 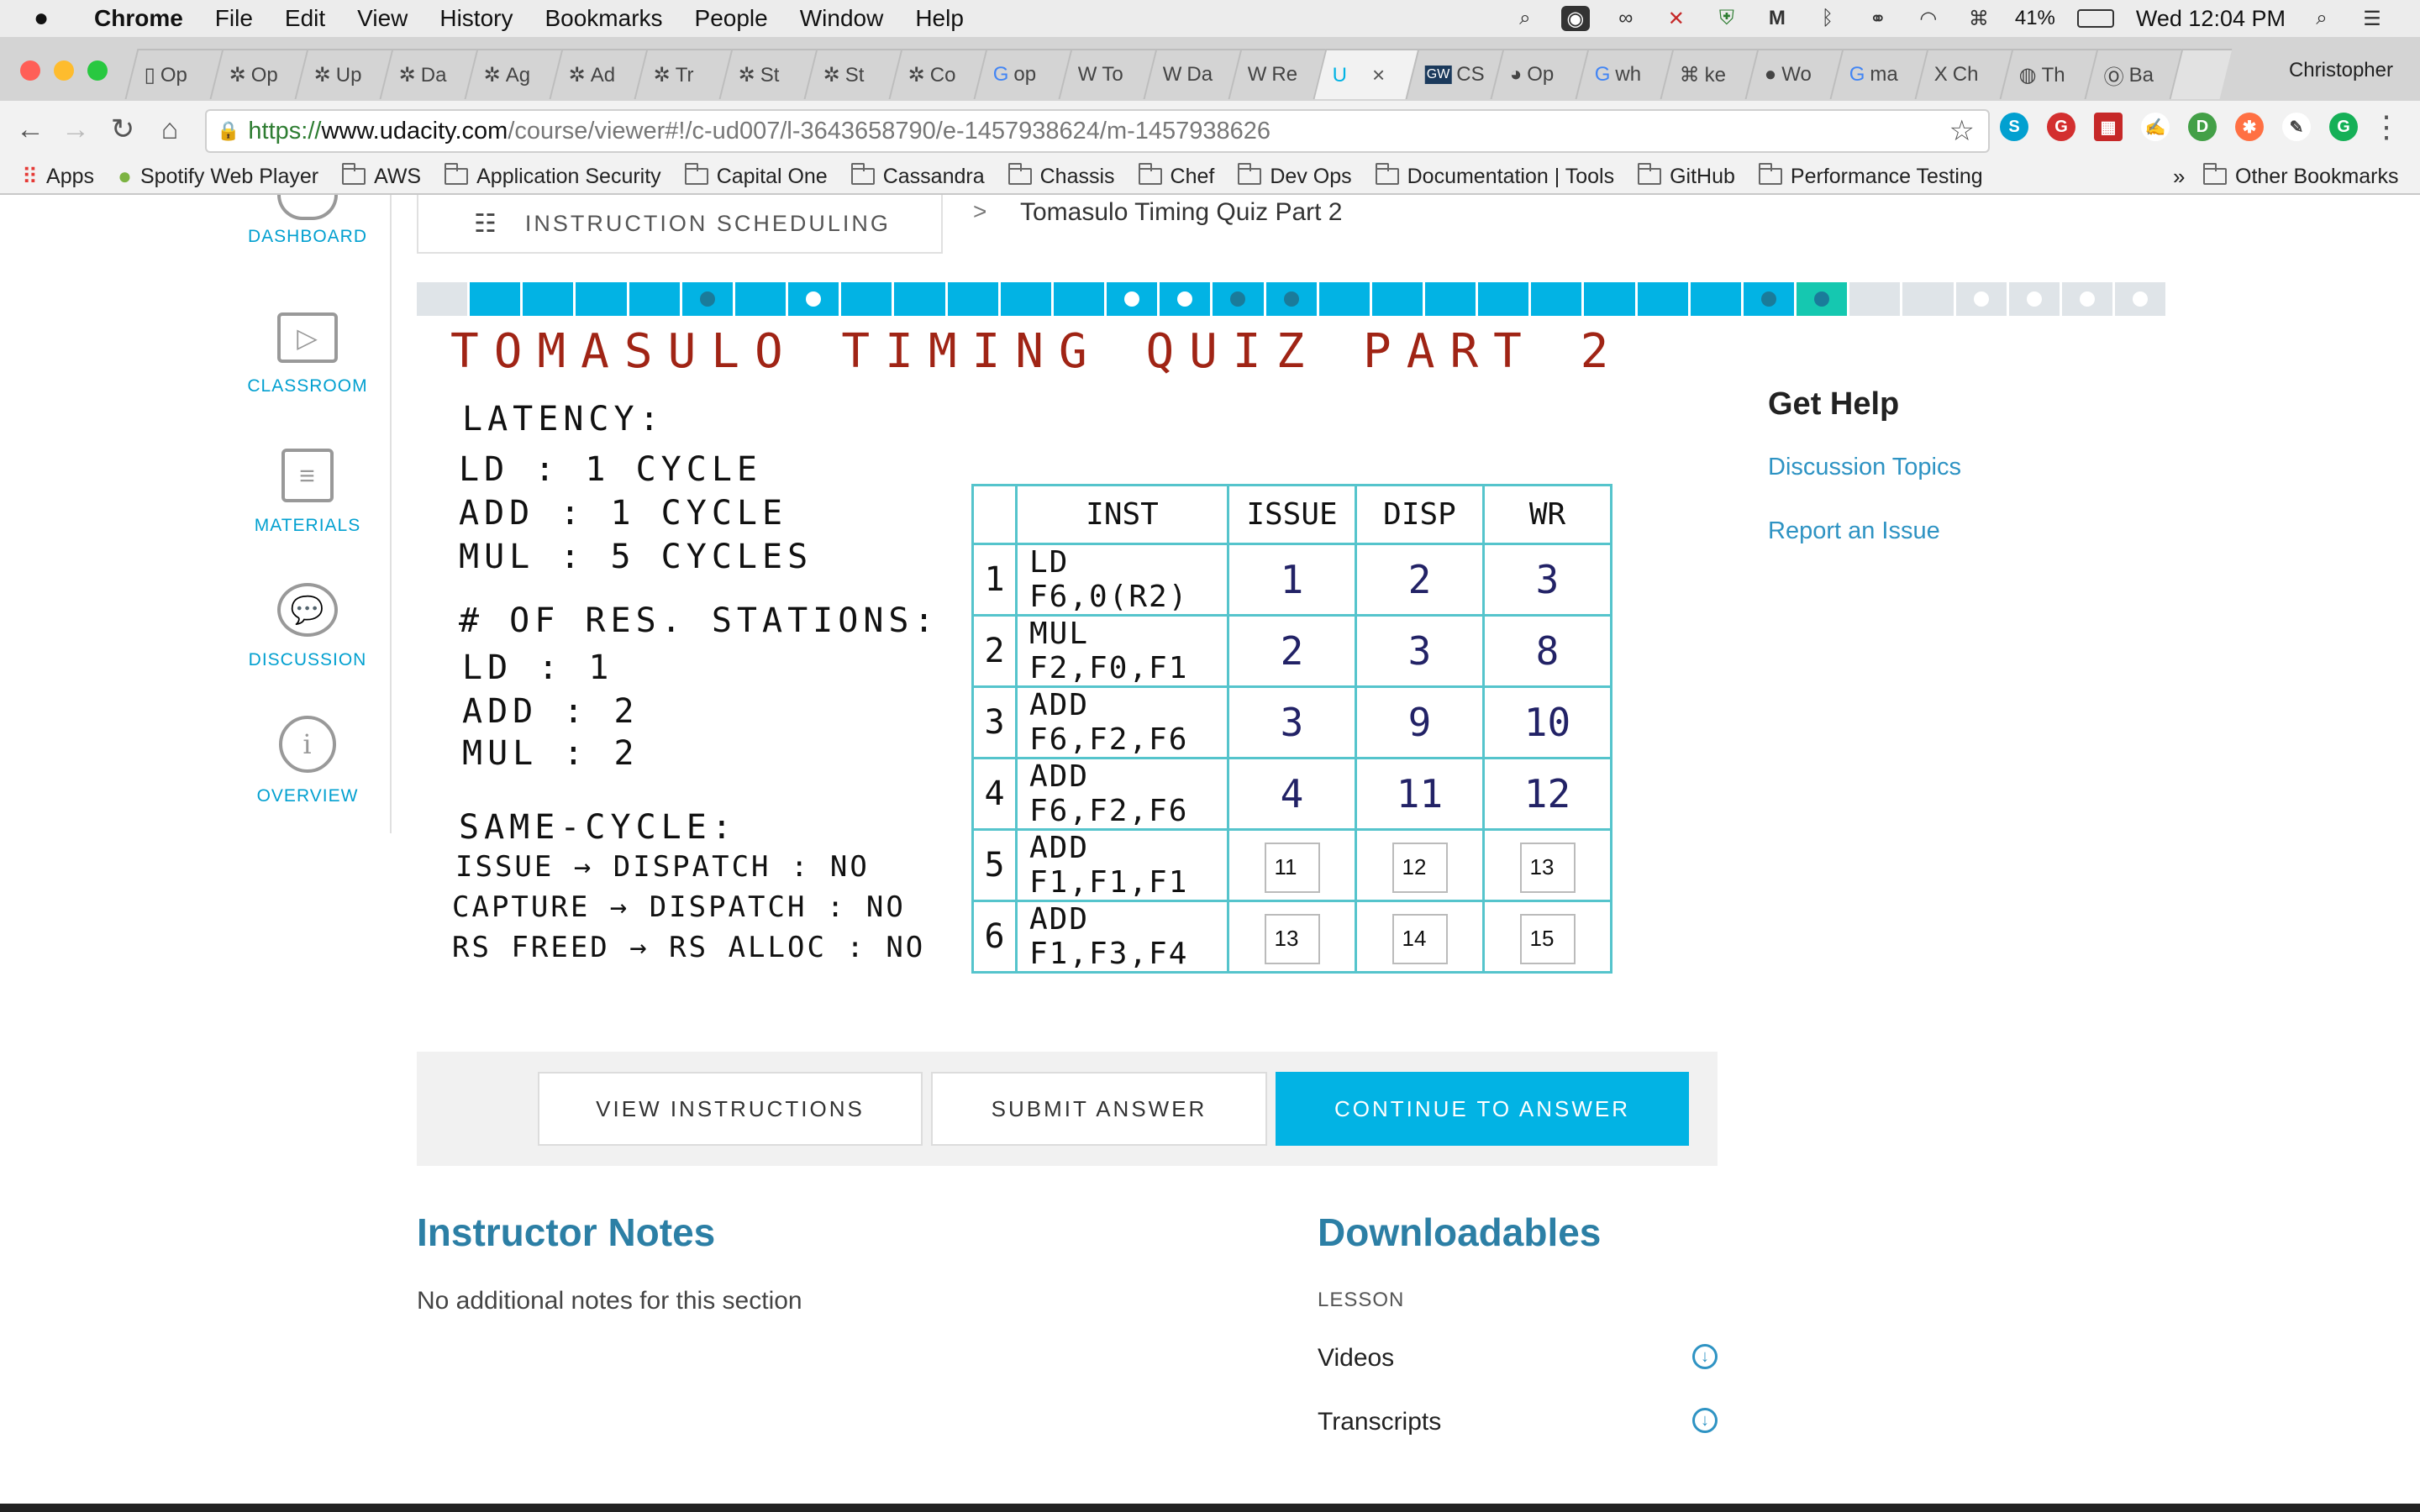 What do you see at coordinates (47, 18) in the screenshot?
I see `apple-menu-icon: ●` at bounding box center [47, 18].